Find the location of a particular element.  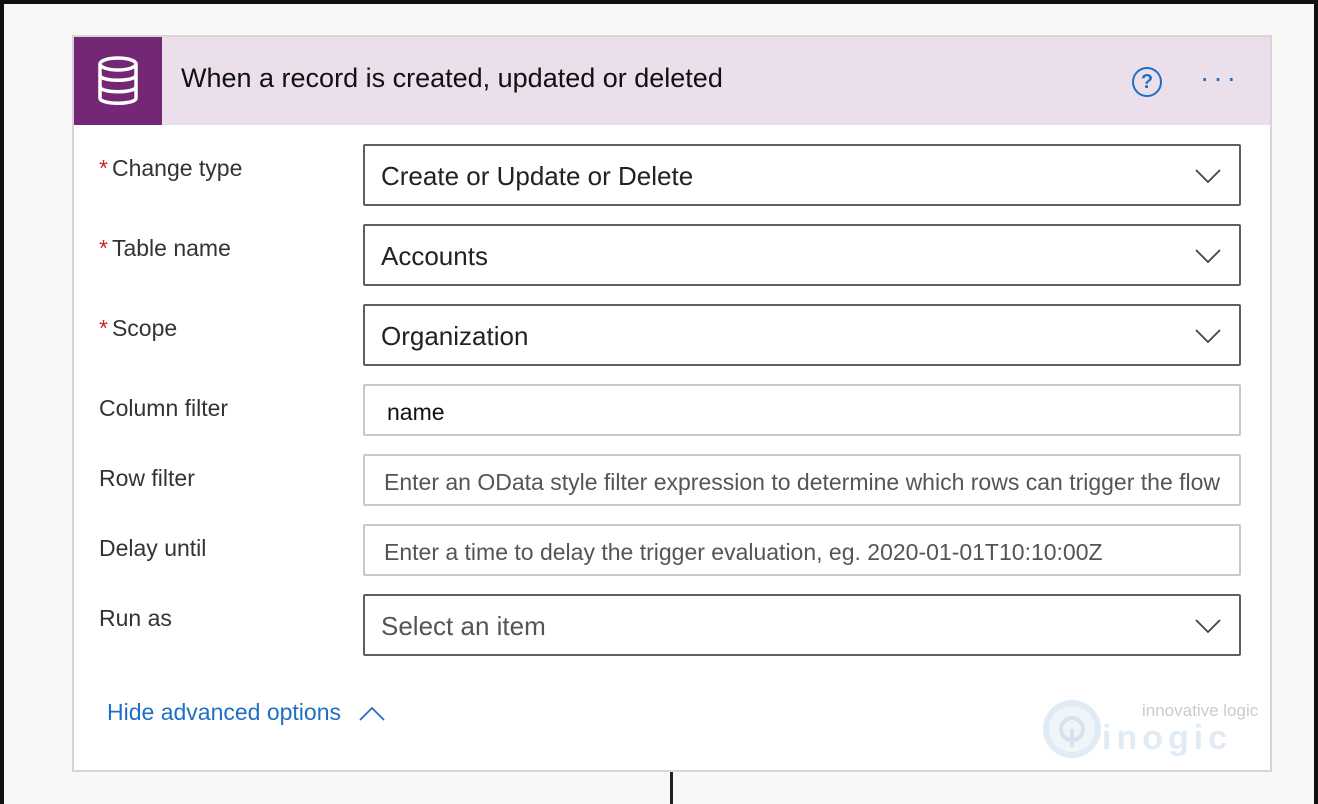

dataverse-icon-box is located at coordinates (118, 81).